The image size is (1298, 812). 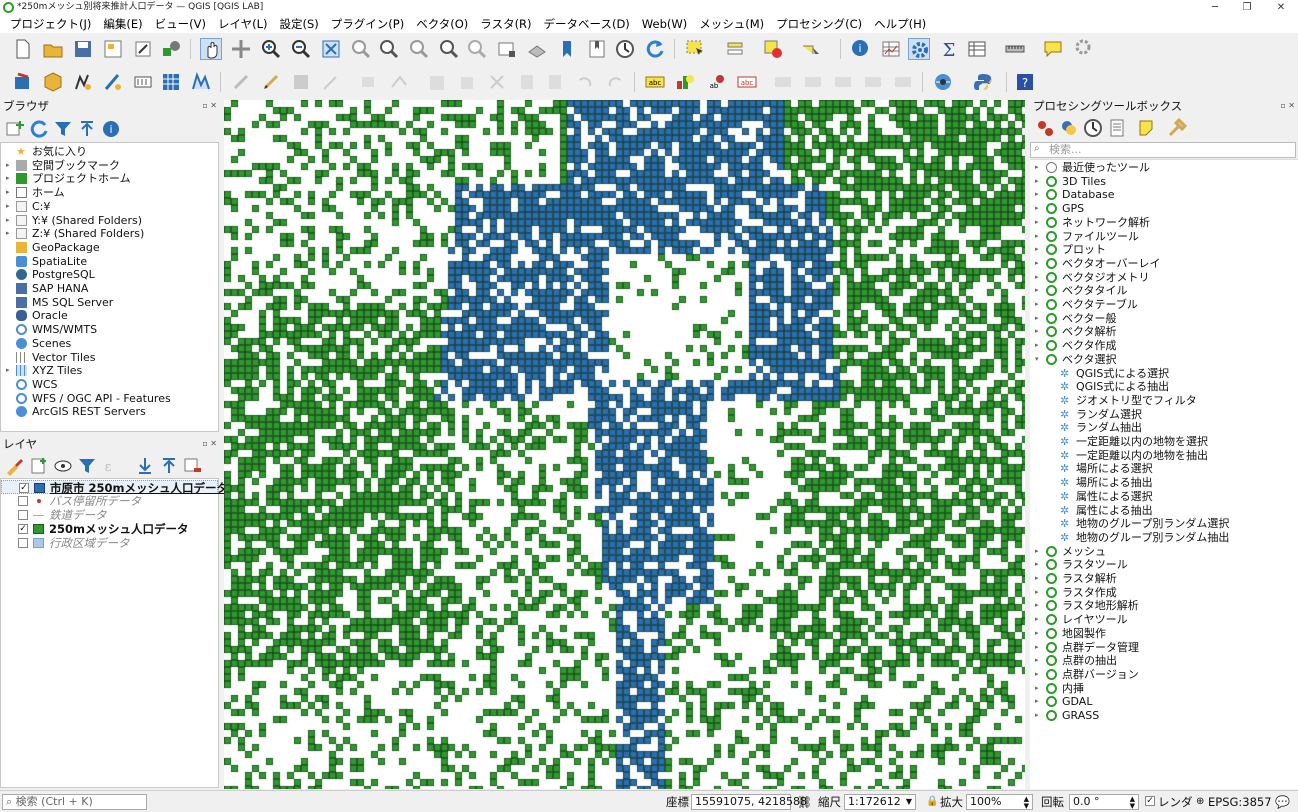 What do you see at coordinates (1164, 469) in the screenshot?
I see `processing-algorithm: ✲ 場所による選択` at bounding box center [1164, 469].